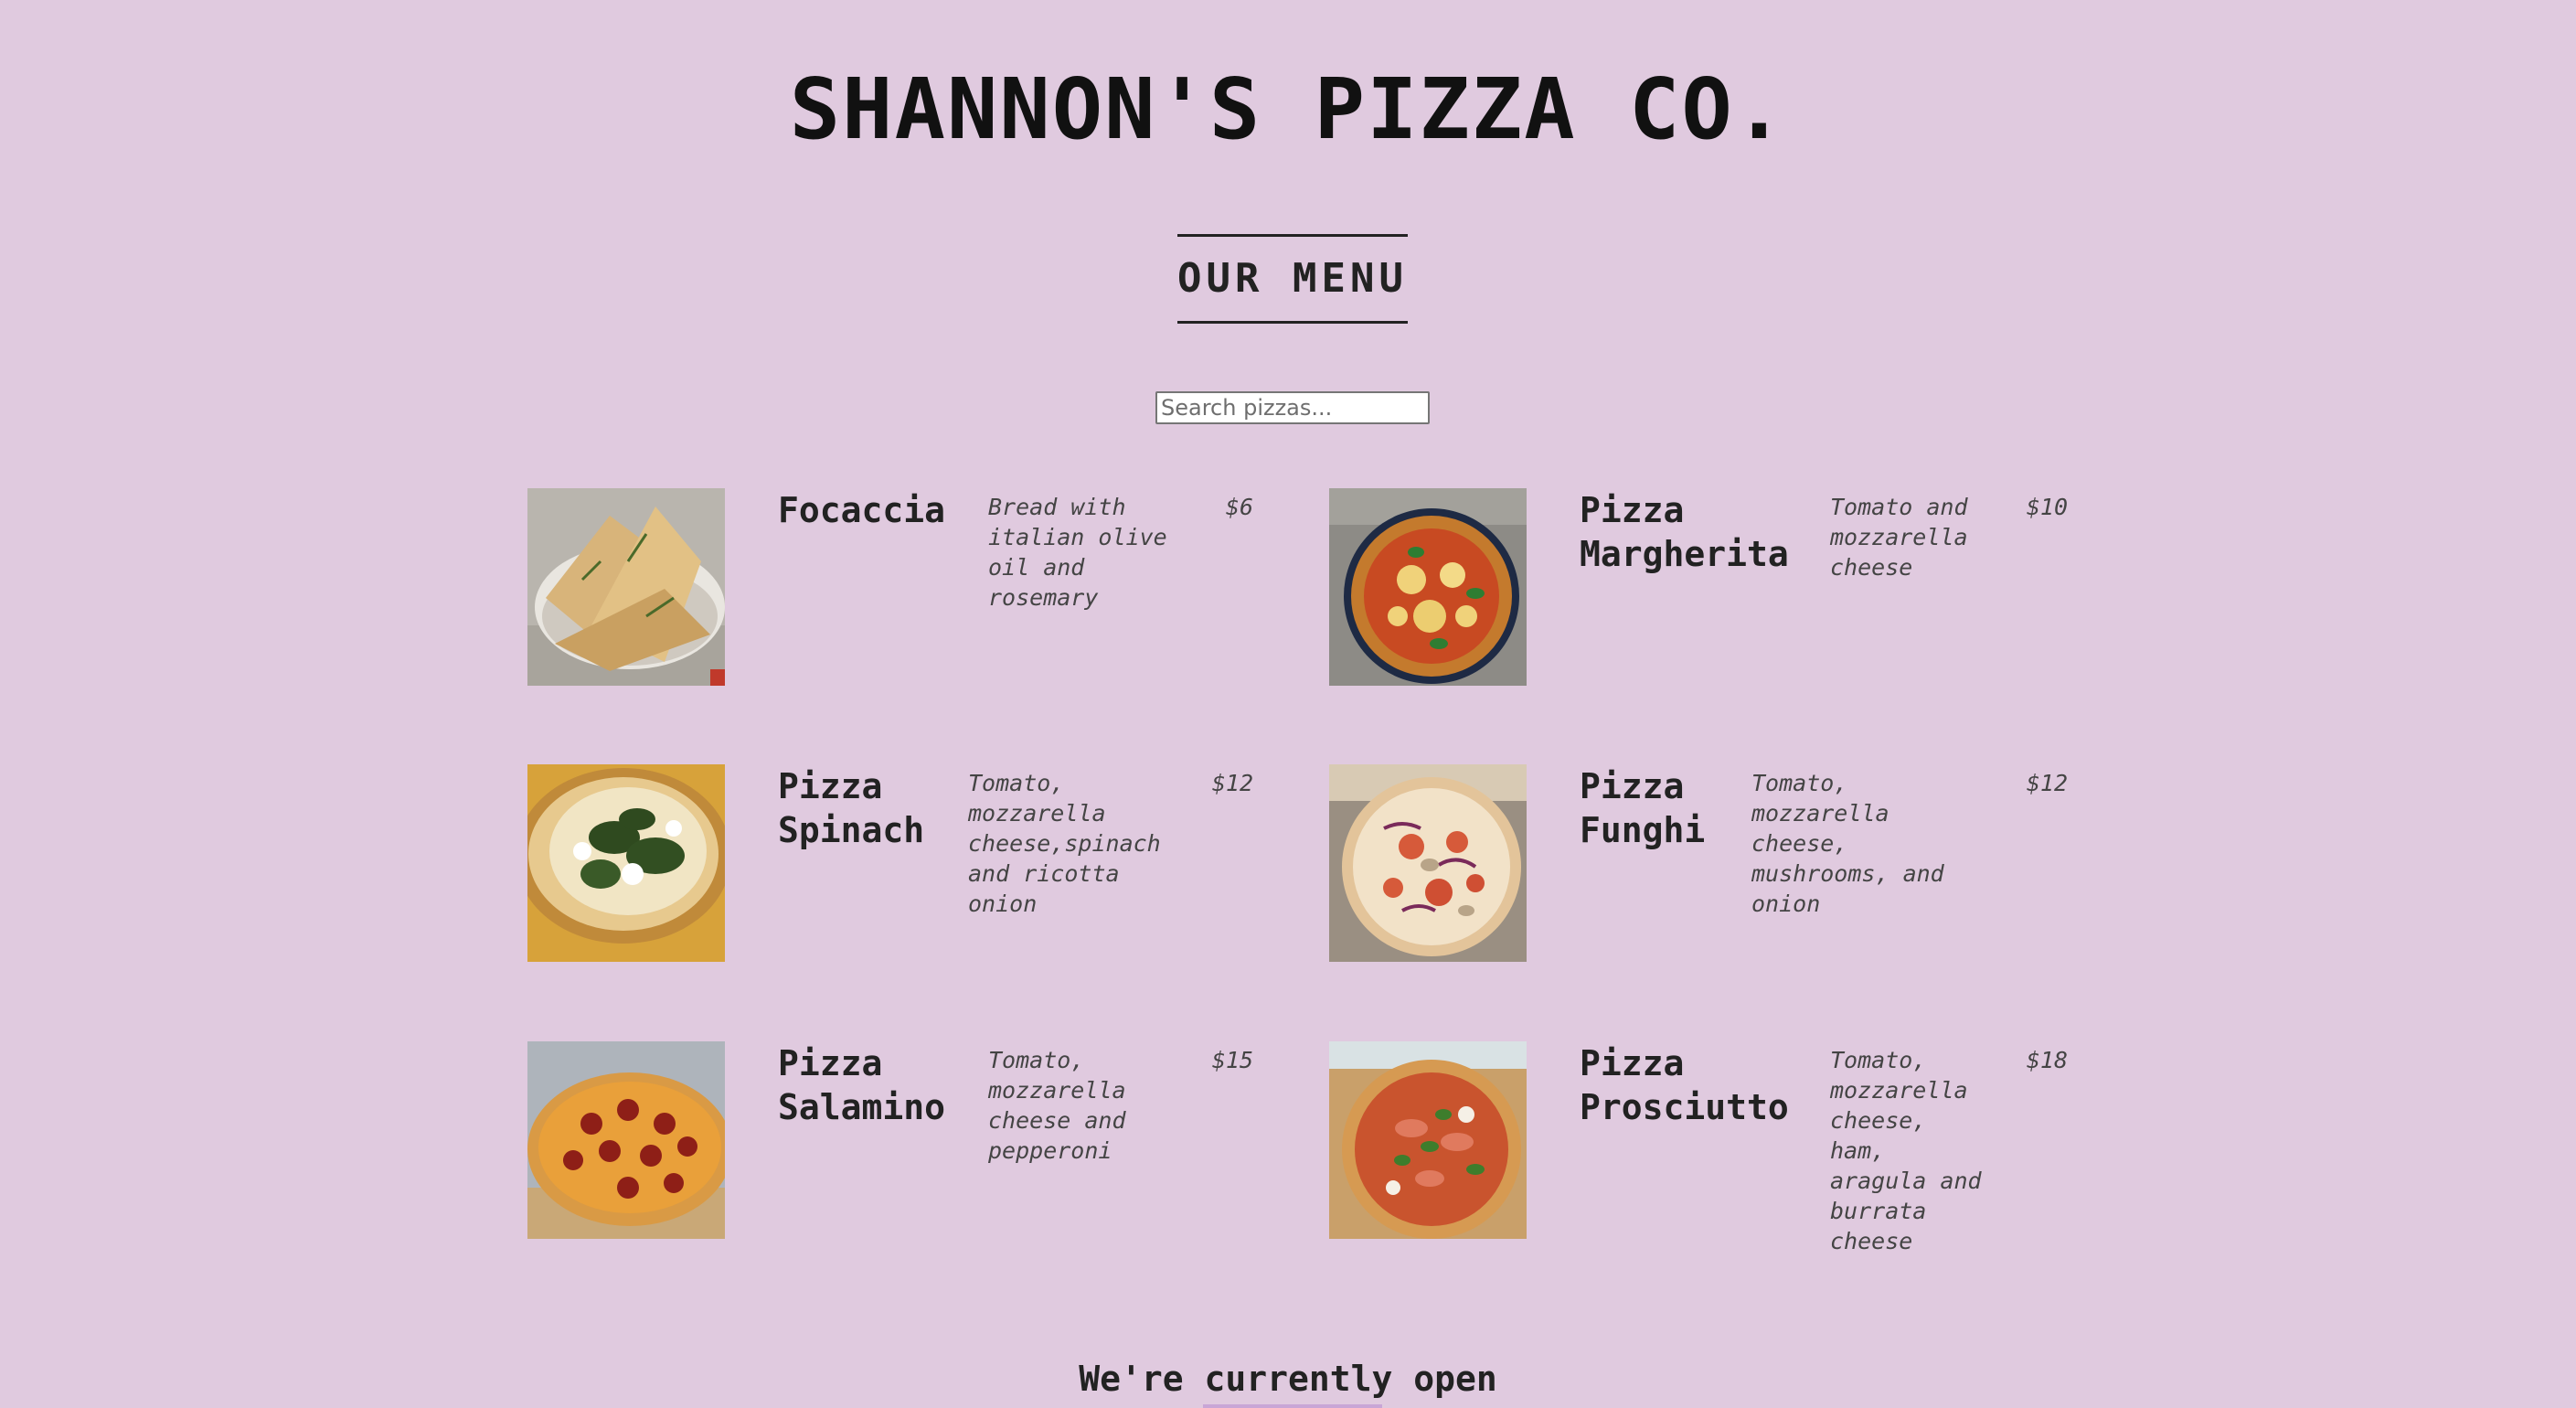 The height and width of the screenshot is (1408, 2576). I want to click on funghi-pizza-photo, so click(1428, 863).